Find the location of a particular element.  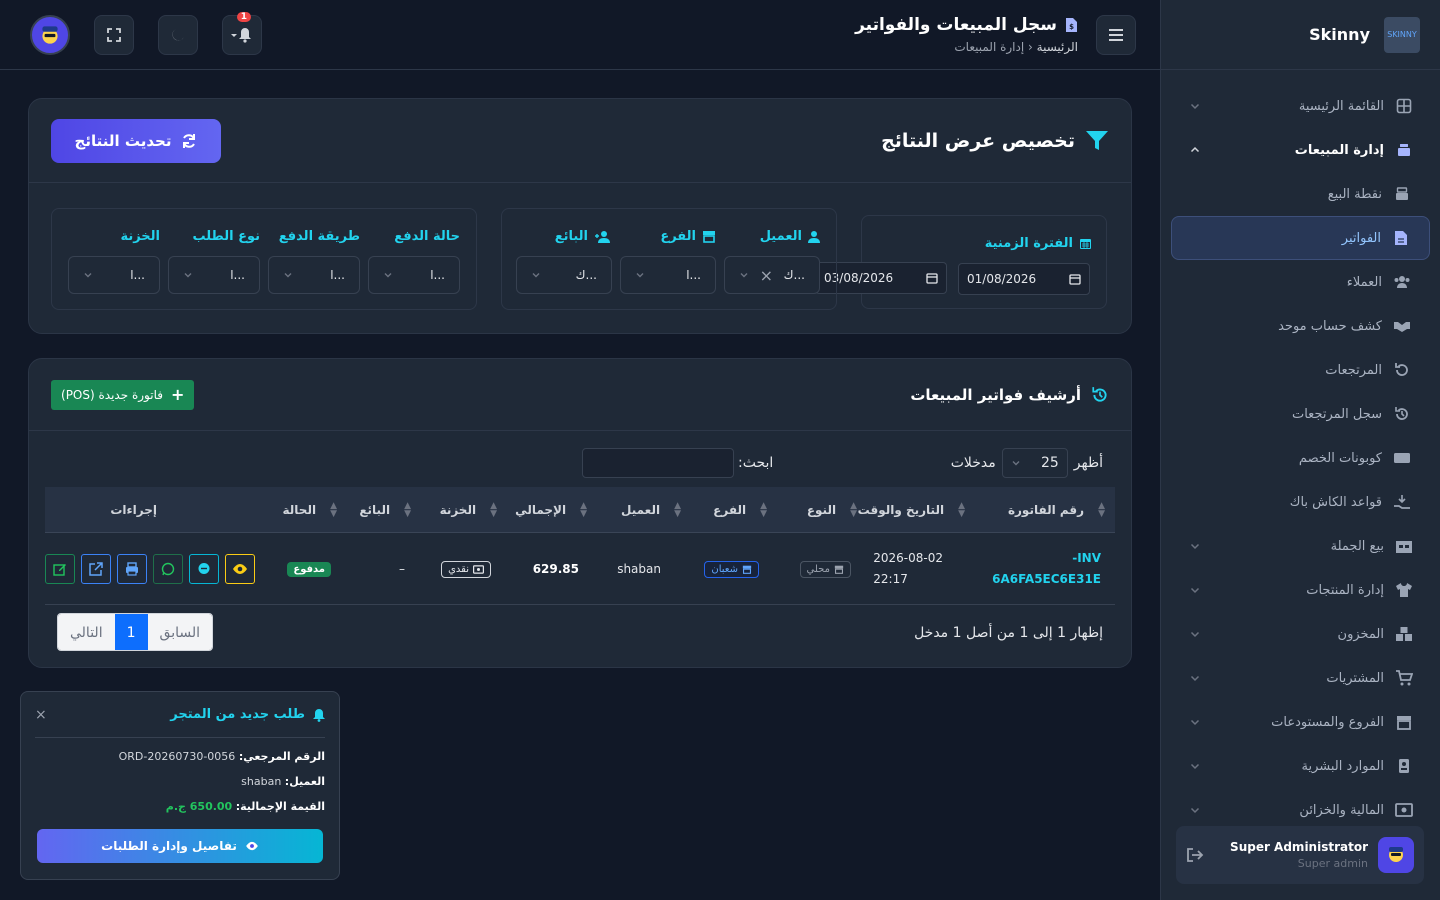

ticket-icon is located at coordinates (1402, 458).